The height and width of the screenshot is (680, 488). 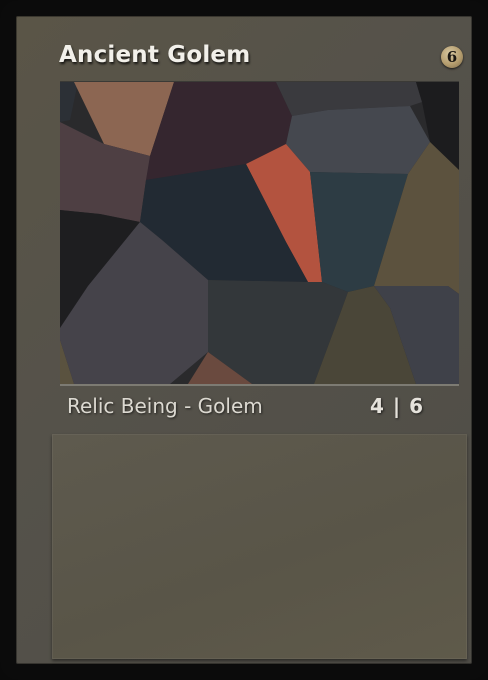 I want to click on card-name: Ancient Golem, so click(x=155, y=55).